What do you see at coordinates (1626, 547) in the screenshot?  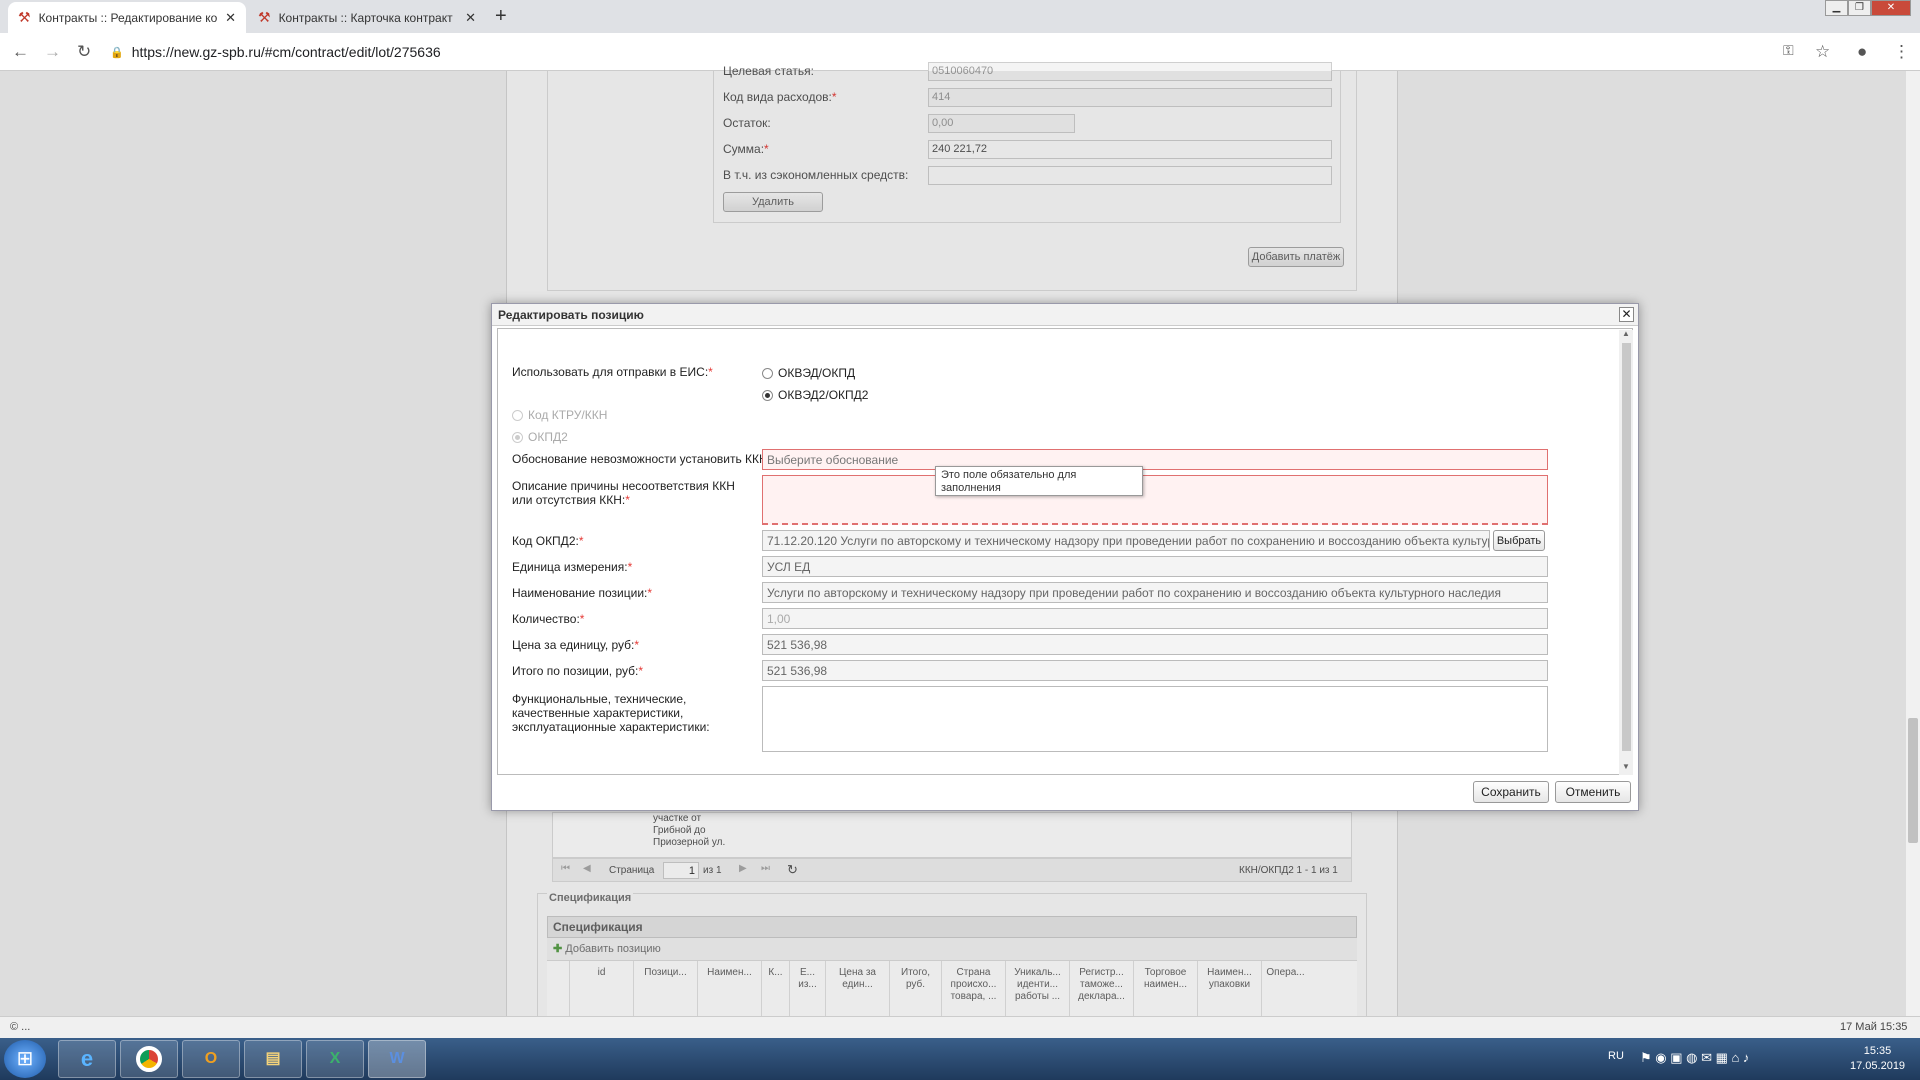 I see `dialog-scrollbar-thumb` at bounding box center [1626, 547].